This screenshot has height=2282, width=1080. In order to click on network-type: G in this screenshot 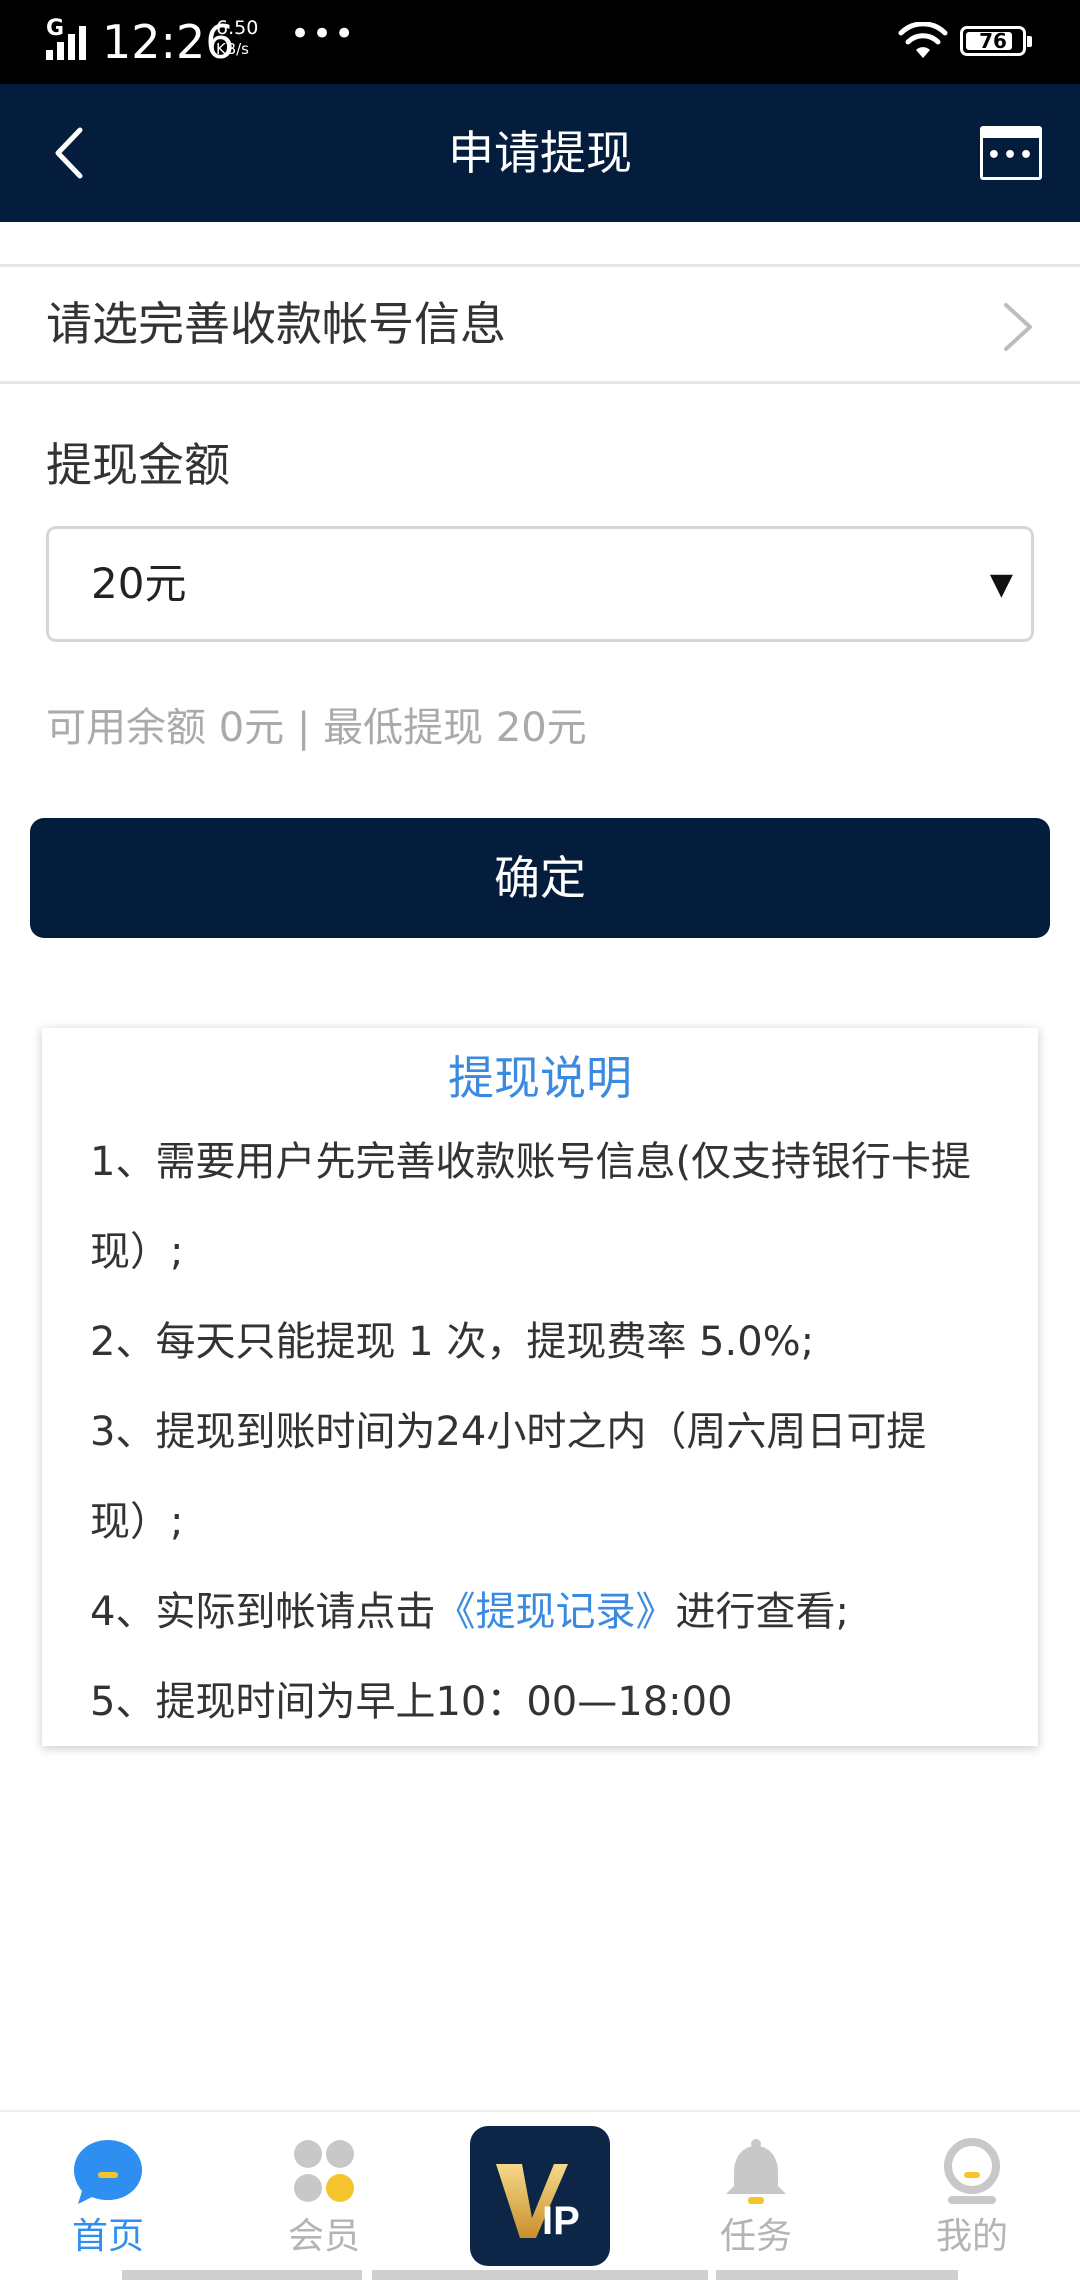, I will do `click(55, 28)`.